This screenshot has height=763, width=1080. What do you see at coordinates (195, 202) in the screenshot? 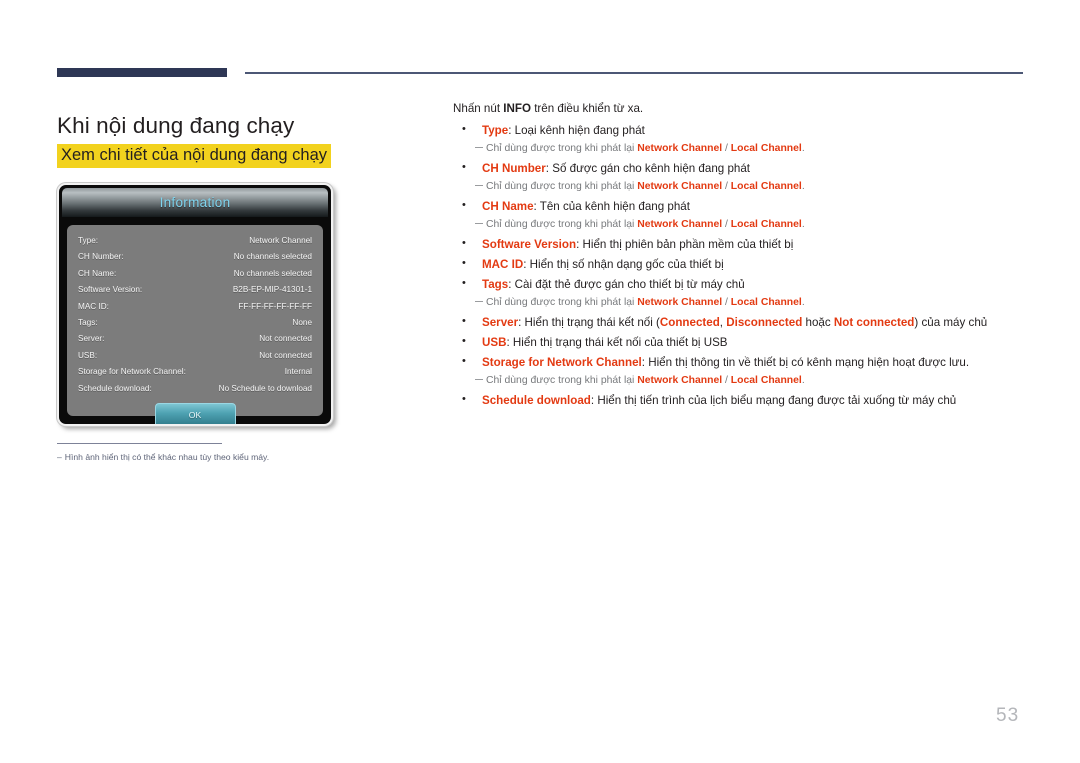
I see `information-dialog-titlebar: Information` at bounding box center [195, 202].